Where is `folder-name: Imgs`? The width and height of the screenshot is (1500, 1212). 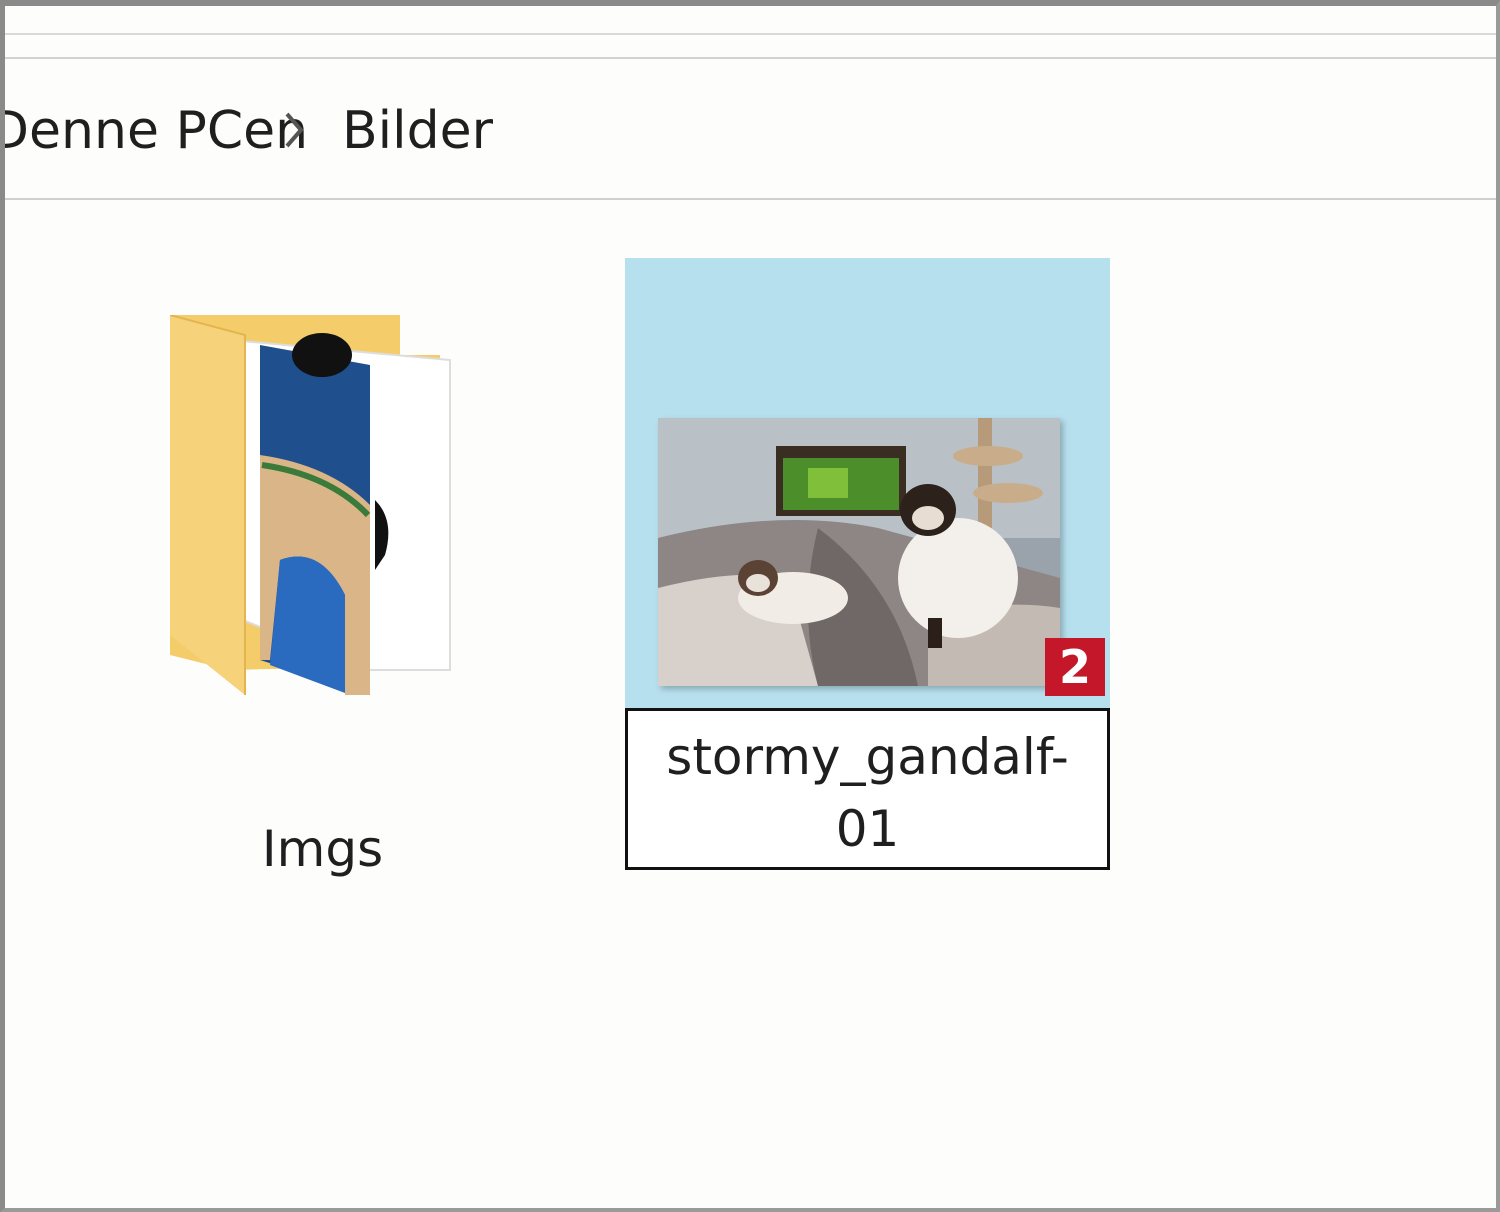 folder-name: Imgs is located at coordinates (322, 849).